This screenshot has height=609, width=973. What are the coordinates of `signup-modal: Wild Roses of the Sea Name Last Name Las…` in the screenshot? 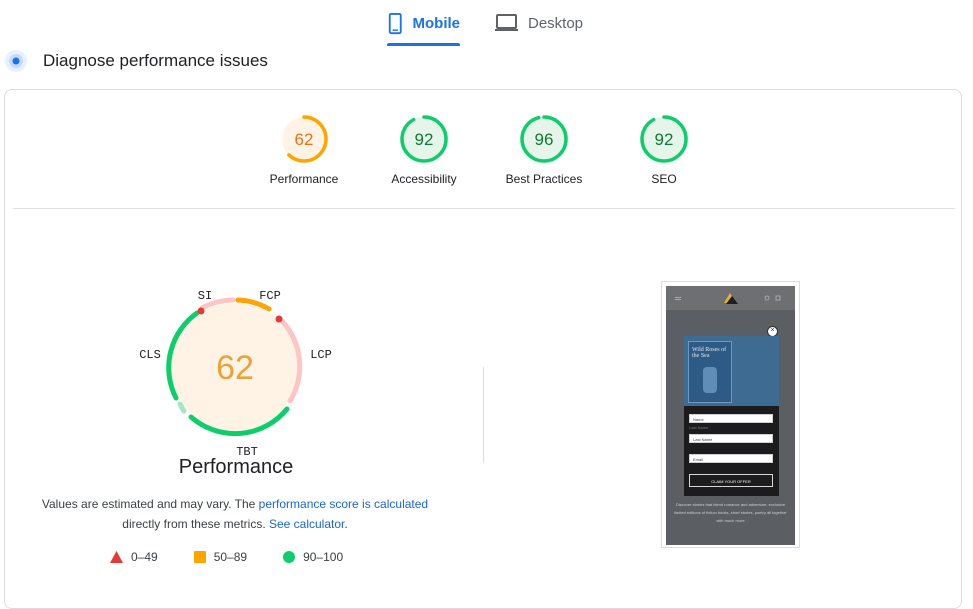 It's located at (731, 416).